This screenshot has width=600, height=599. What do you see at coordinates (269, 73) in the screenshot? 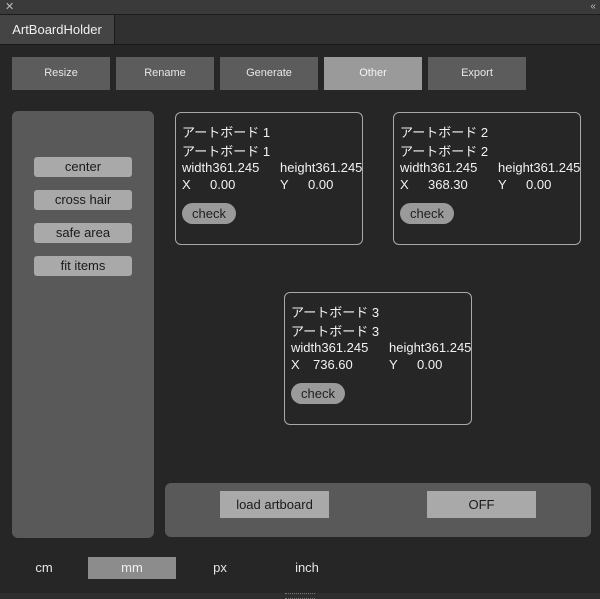
I see `generate-button: Generate` at bounding box center [269, 73].